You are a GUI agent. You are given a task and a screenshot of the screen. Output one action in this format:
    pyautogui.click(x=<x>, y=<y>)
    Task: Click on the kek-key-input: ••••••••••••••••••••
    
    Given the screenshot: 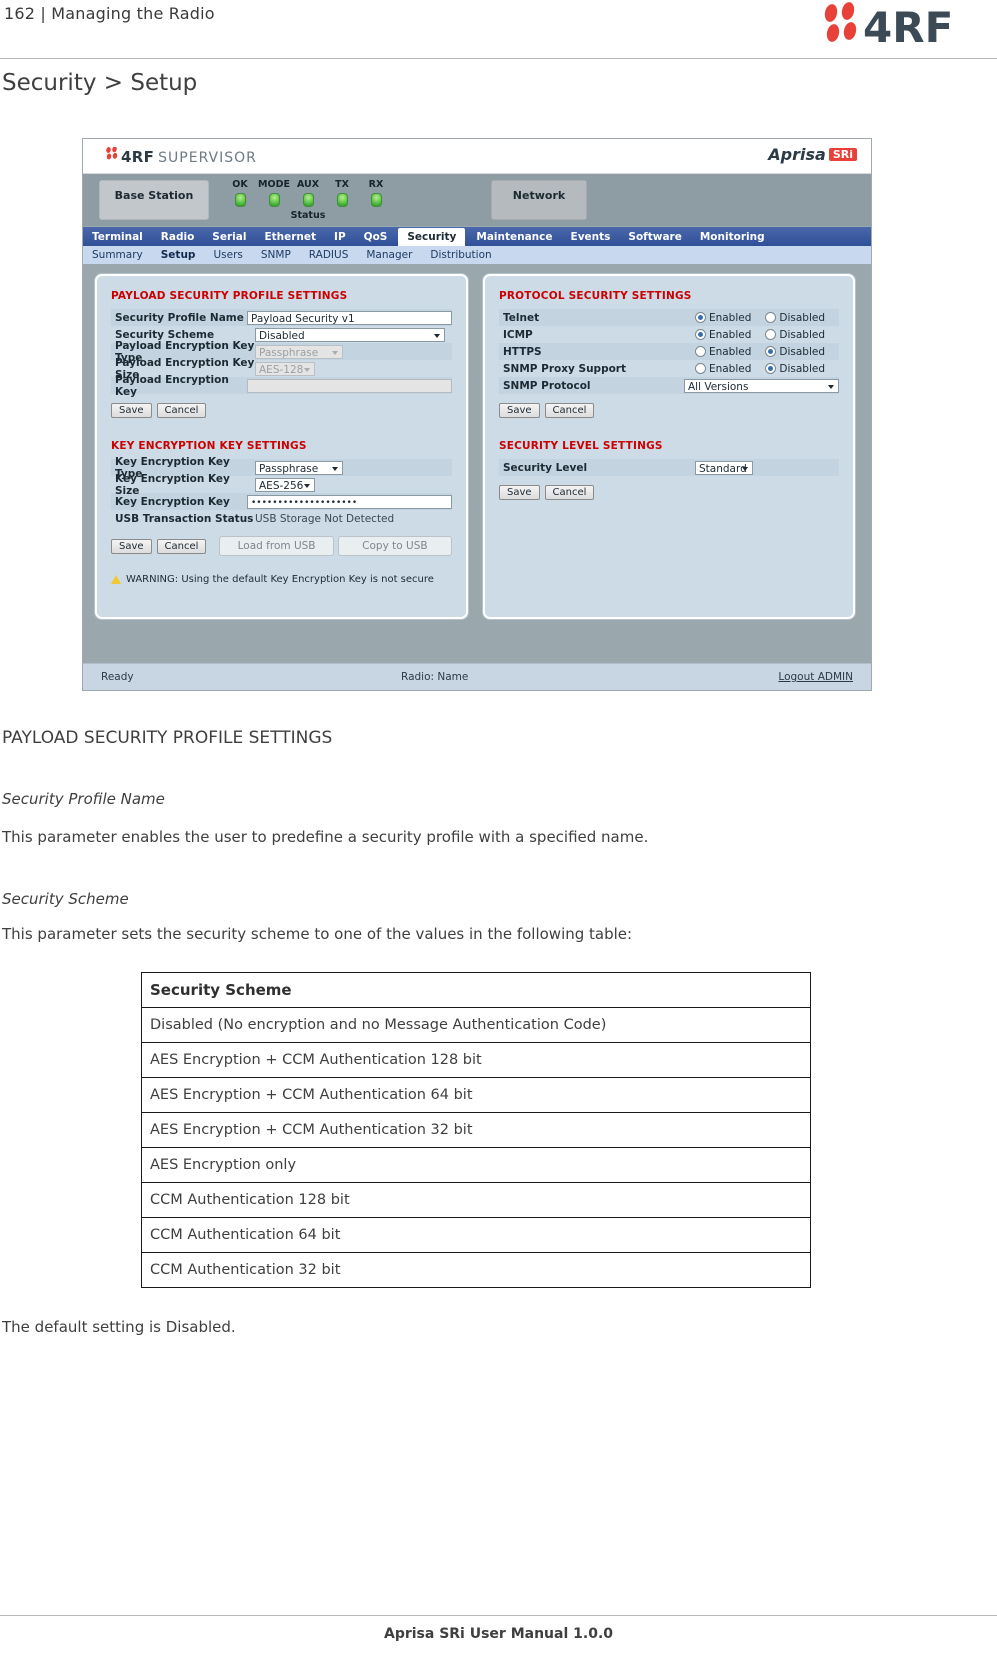 What is the action you would take?
    pyautogui.click(x=349, y=501)
    